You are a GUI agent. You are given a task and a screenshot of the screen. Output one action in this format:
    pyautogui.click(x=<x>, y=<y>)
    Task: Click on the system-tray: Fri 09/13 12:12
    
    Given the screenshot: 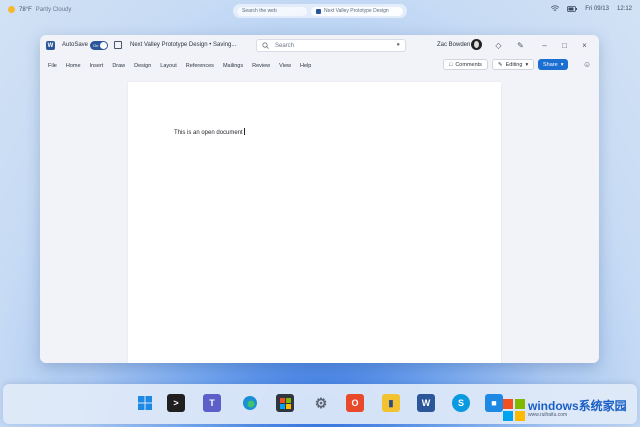 What is the action you would take?
    pyautogui.click(x=591, y=8)
    